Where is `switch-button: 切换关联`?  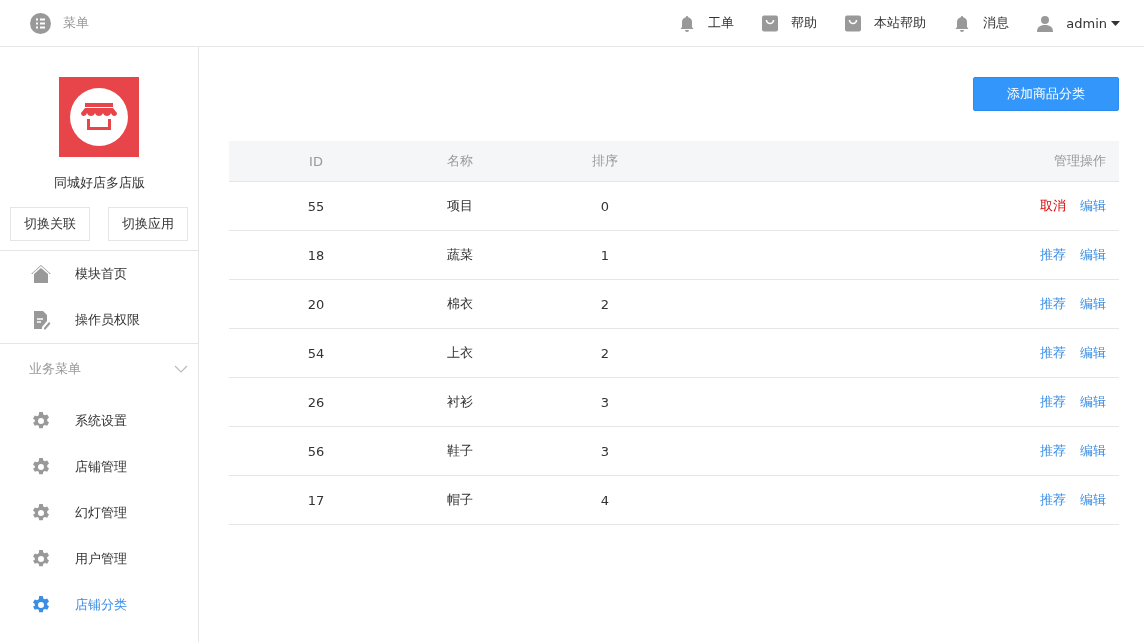
switch-button: 切换关联 is located at coordinates (50, 224).